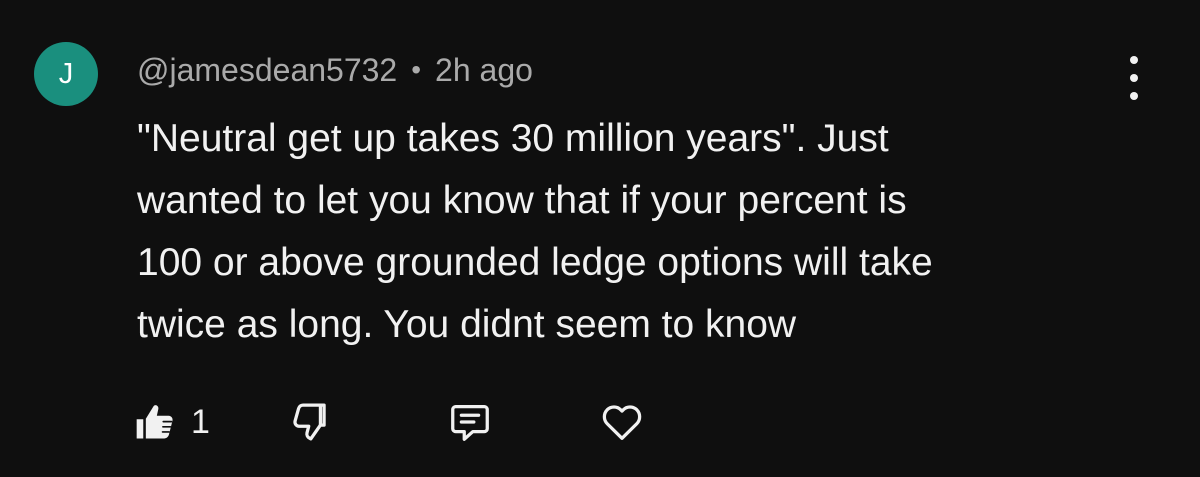 This screenshot has width=1200, height=477. What do you see at coordinates (467, 324) in the screenshot?
I see `comment-text-line: twice as long. You didnt seem to know` at bounding box center [467, 324].